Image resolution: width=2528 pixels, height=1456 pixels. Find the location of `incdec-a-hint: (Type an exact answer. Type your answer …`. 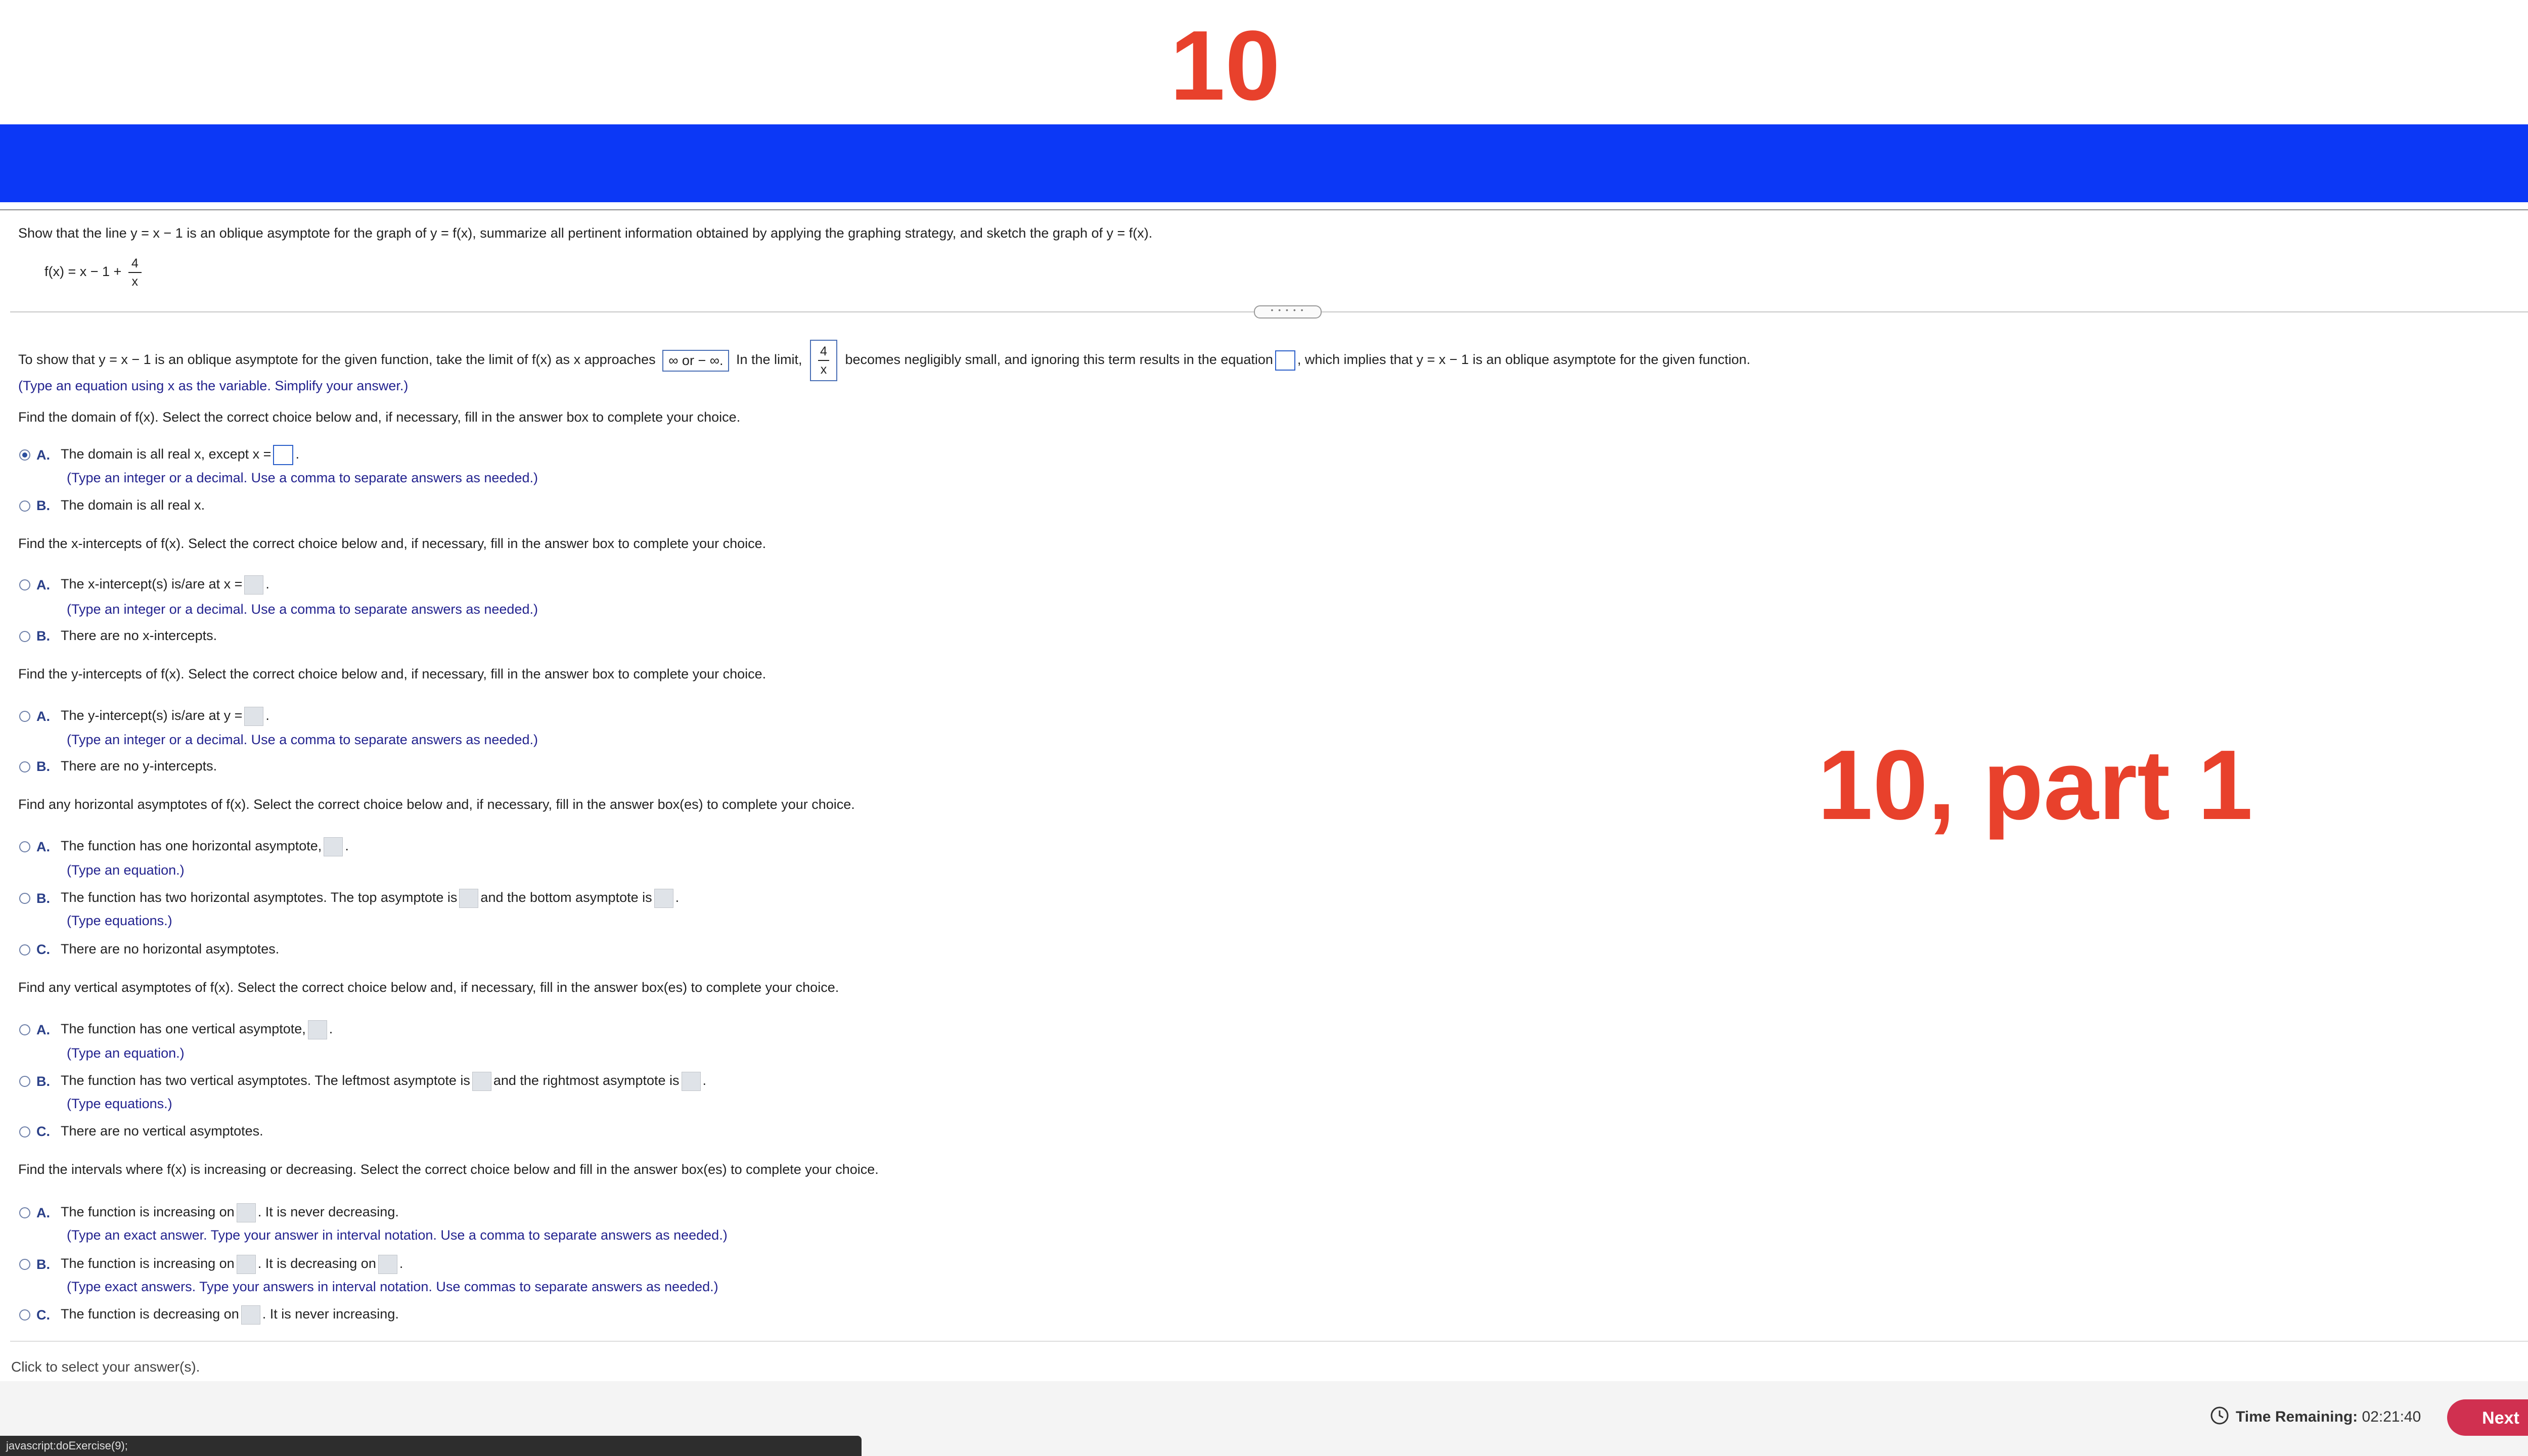

incdec-a-hint: (Type an exact answer. Type your answer … is located at coordinates (398, 1235).